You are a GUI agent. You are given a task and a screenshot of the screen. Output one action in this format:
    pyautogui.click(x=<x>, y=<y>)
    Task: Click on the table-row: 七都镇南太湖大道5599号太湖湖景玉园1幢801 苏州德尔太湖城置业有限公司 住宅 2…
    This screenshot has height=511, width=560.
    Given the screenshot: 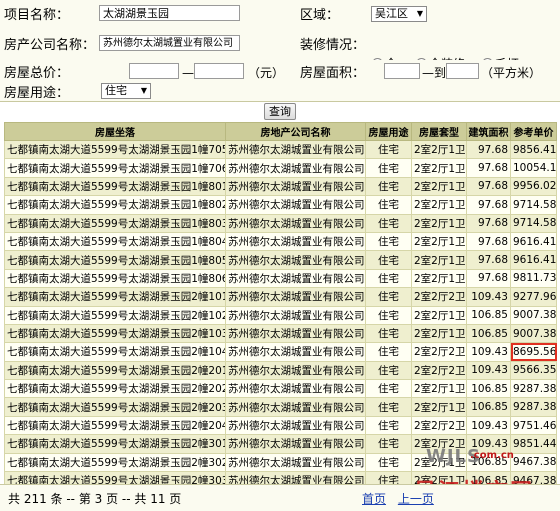 What is the action you would take?
    pyautogui.click(x=280, y=186)
    